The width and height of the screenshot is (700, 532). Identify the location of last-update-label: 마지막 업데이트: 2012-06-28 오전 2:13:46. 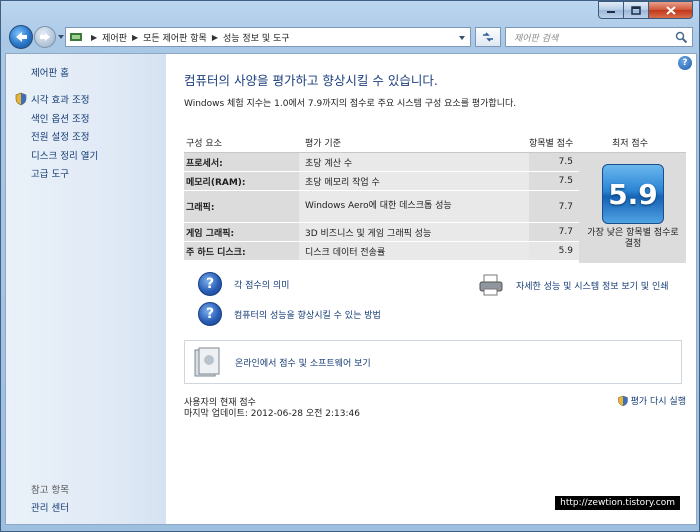
(272, 414).